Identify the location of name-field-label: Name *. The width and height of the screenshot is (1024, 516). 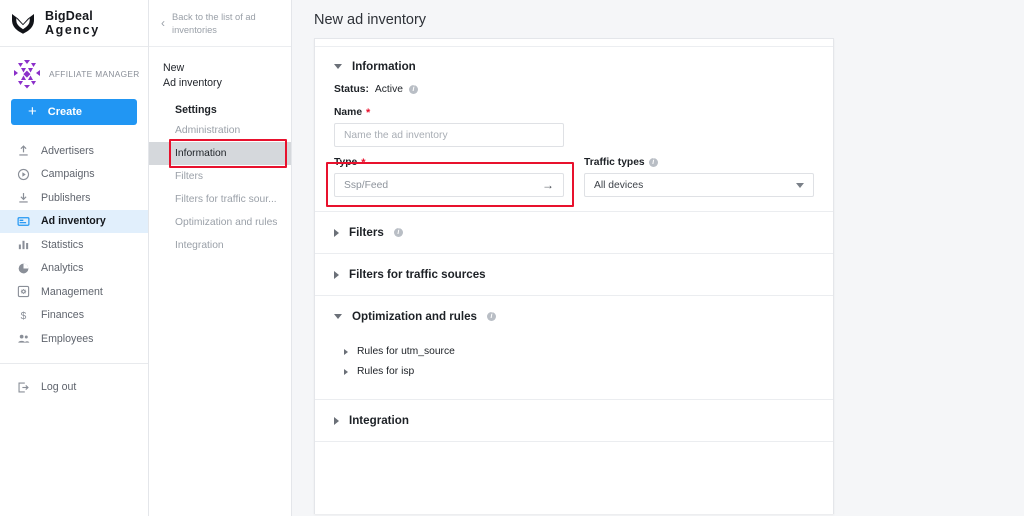
(449, 112).